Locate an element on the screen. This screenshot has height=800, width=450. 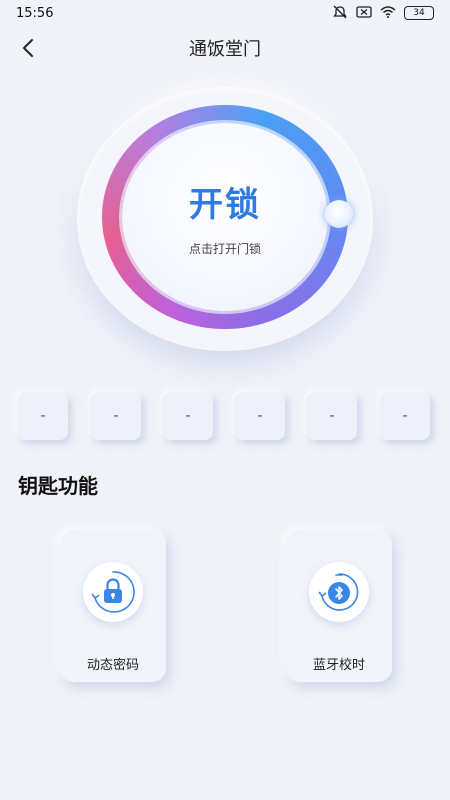
ring-knob is located at coordinates (339, 214).